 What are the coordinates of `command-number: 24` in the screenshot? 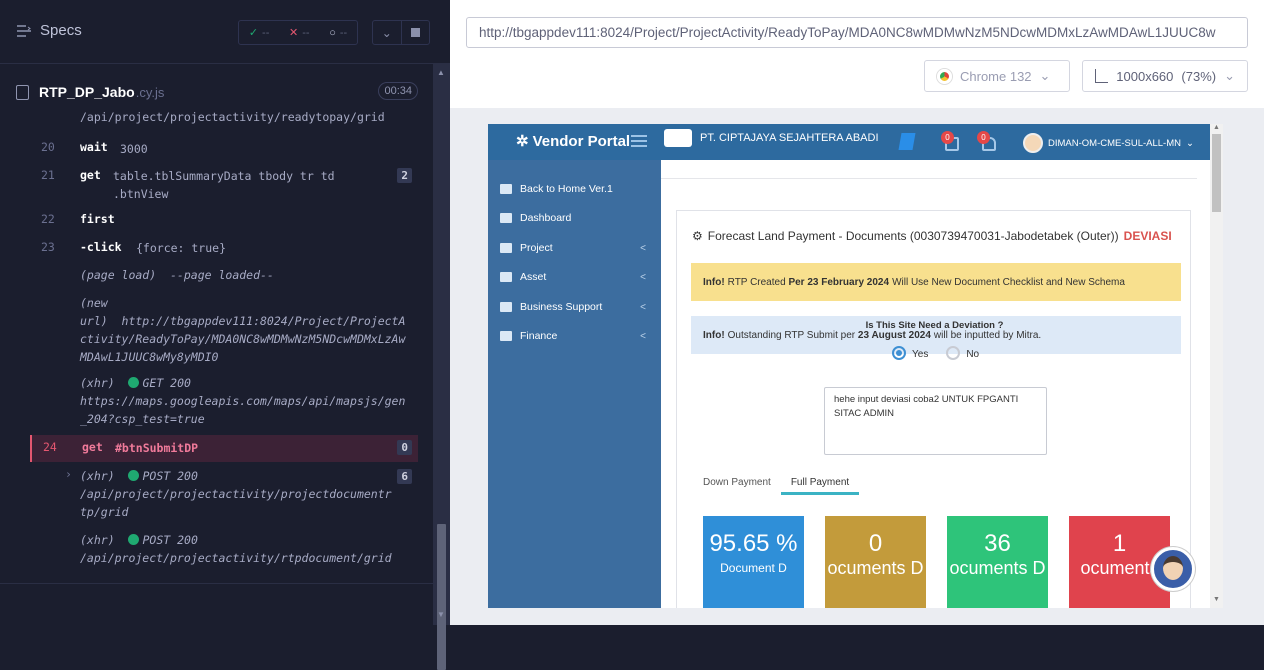 It's located at (50, 447).